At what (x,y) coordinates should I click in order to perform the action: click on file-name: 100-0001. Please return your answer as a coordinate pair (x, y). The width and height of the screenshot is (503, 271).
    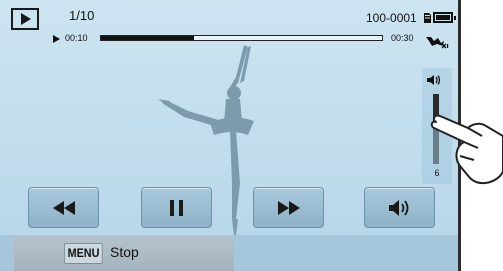
    Looking at the image, I should click on (391, 18).